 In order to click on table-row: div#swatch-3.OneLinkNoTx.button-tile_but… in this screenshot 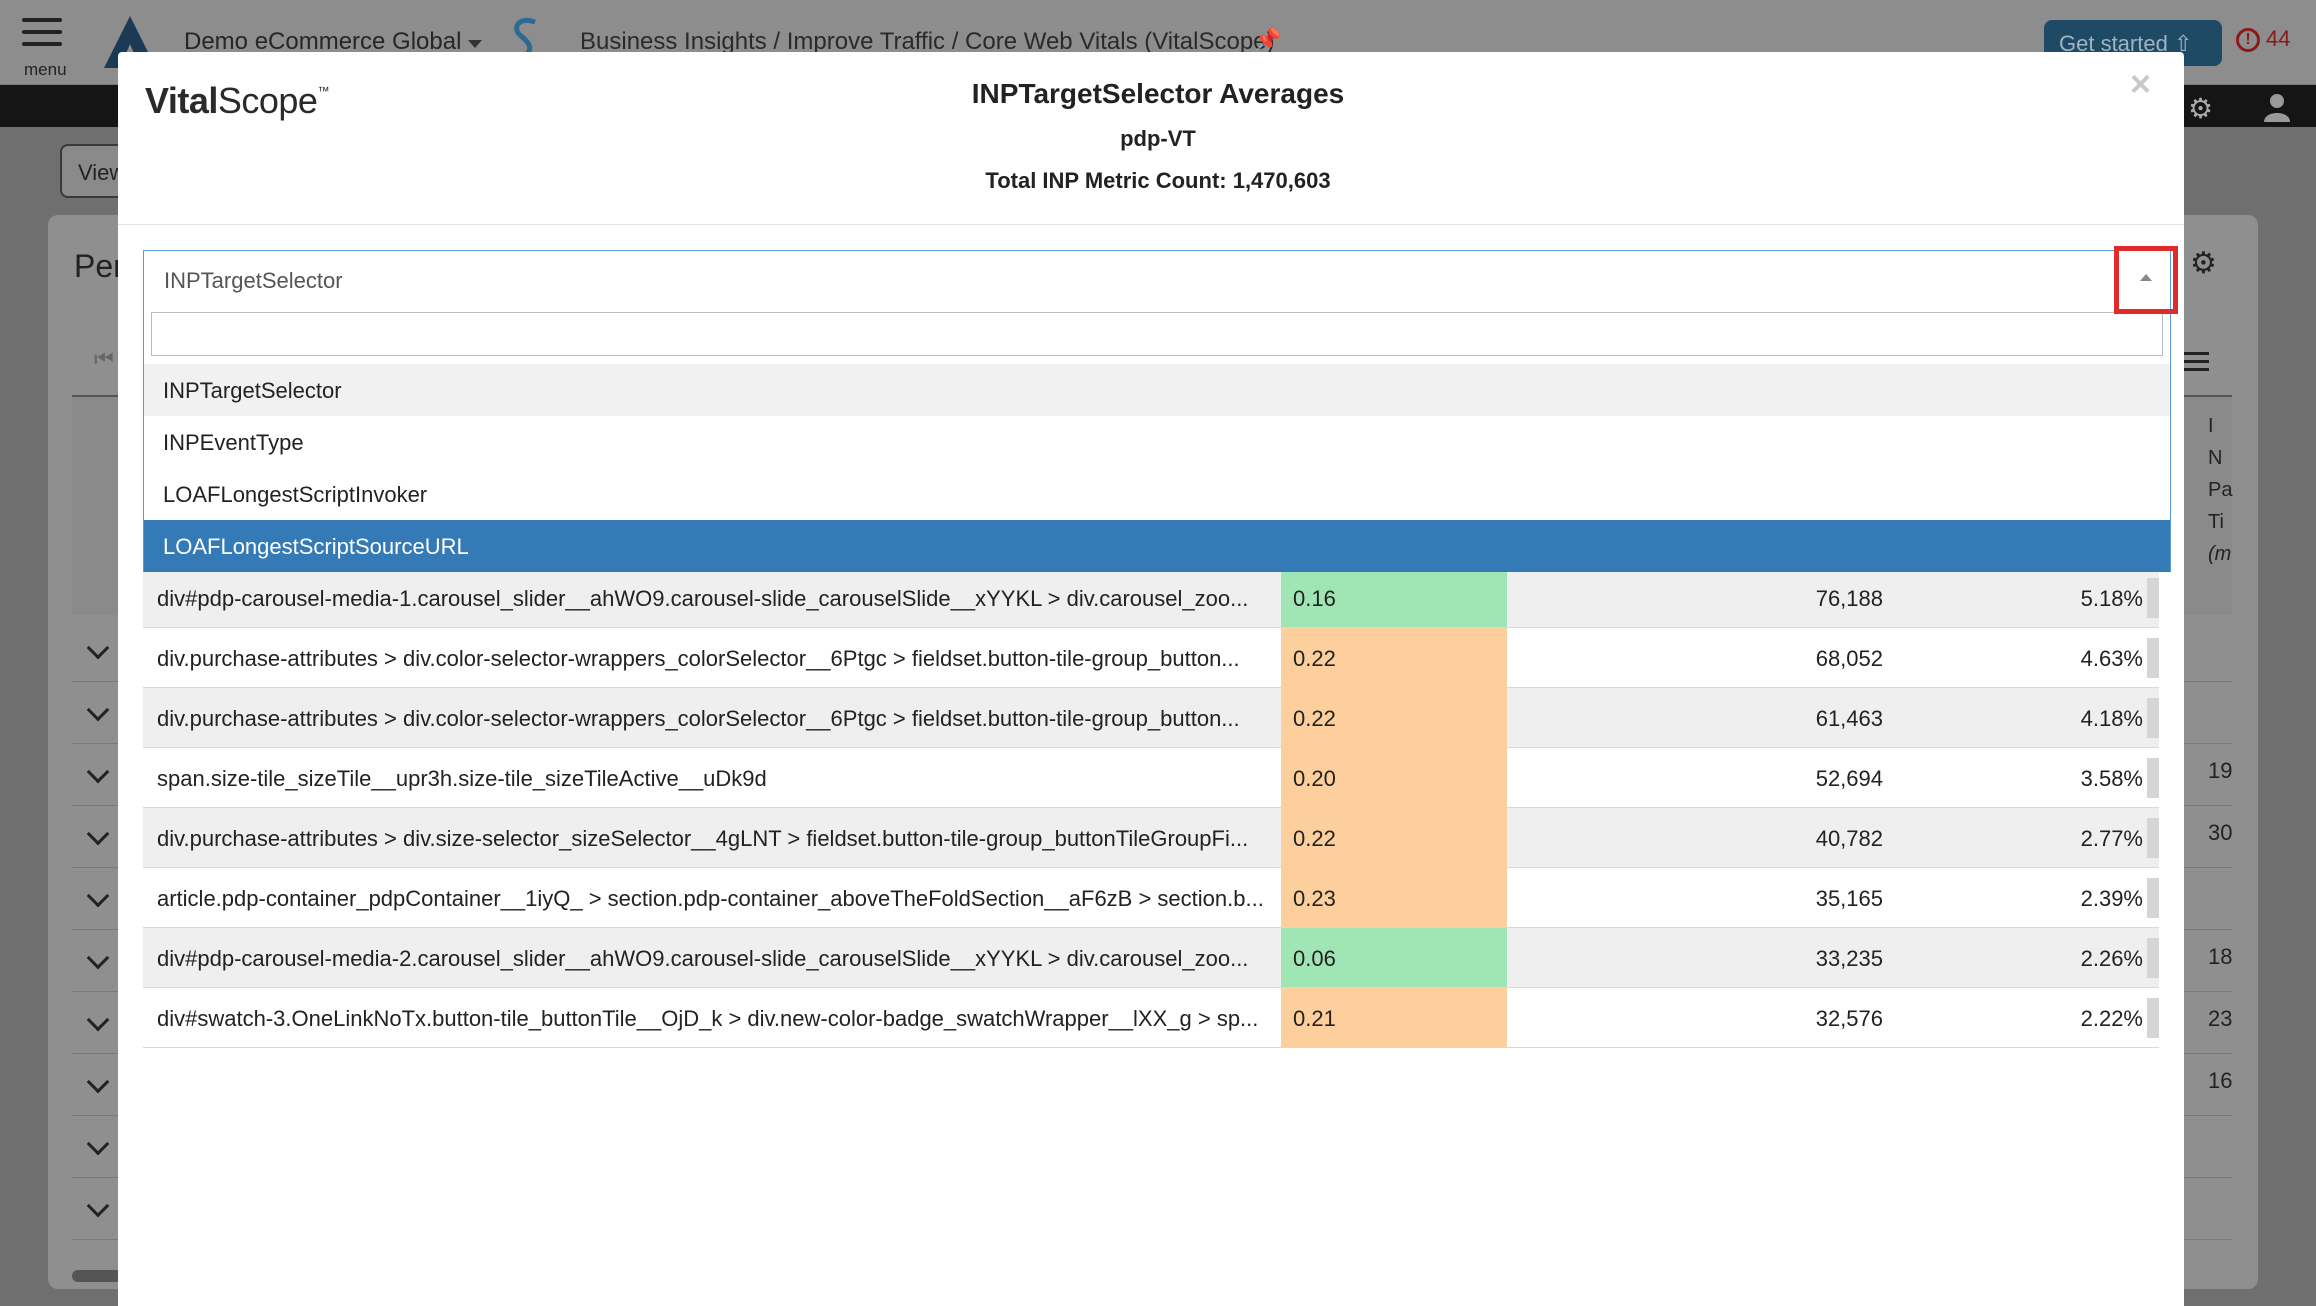, I will do `click(1151, 1018)`.